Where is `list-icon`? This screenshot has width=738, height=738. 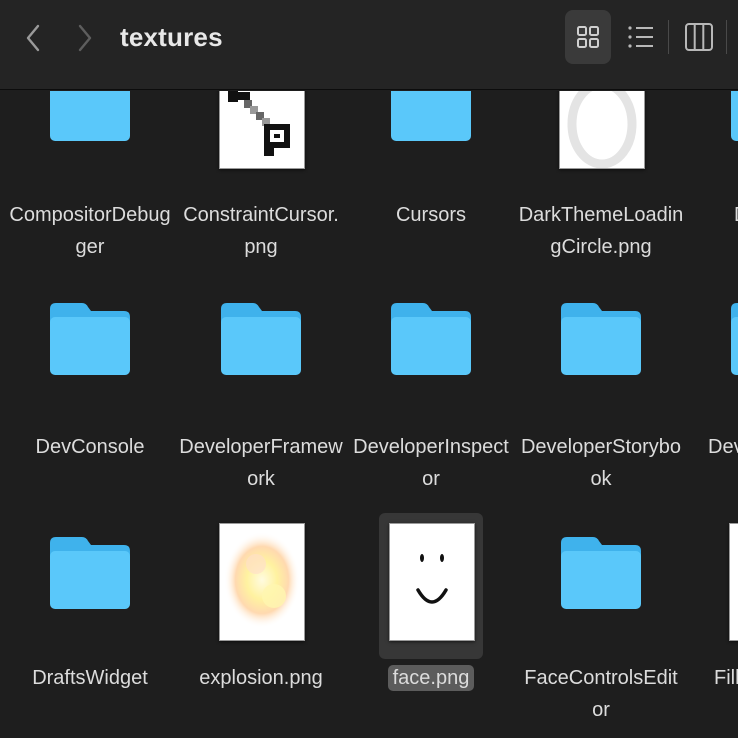
list-icon is located at coordinates (640, 37).